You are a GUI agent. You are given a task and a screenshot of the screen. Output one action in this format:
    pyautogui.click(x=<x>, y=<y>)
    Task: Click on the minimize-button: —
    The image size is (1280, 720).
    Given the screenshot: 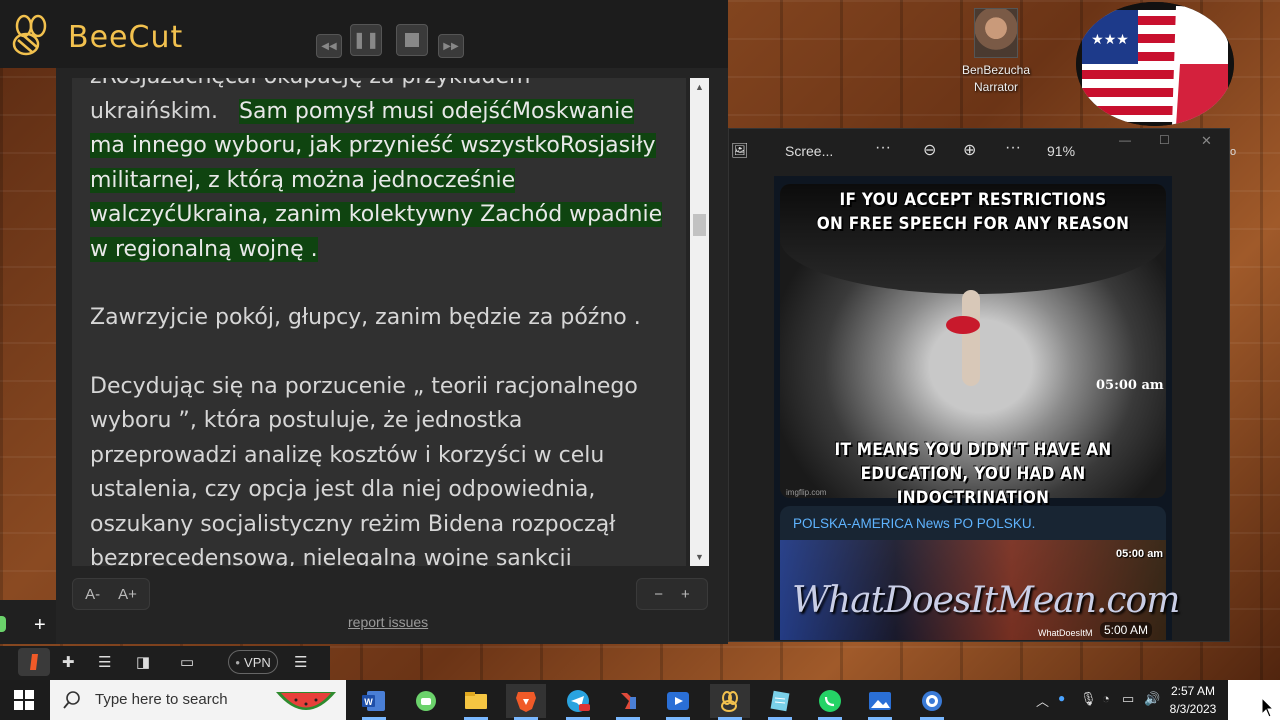 What is the action you would take?
    pyautogui.click(x=1125, y=140)
    